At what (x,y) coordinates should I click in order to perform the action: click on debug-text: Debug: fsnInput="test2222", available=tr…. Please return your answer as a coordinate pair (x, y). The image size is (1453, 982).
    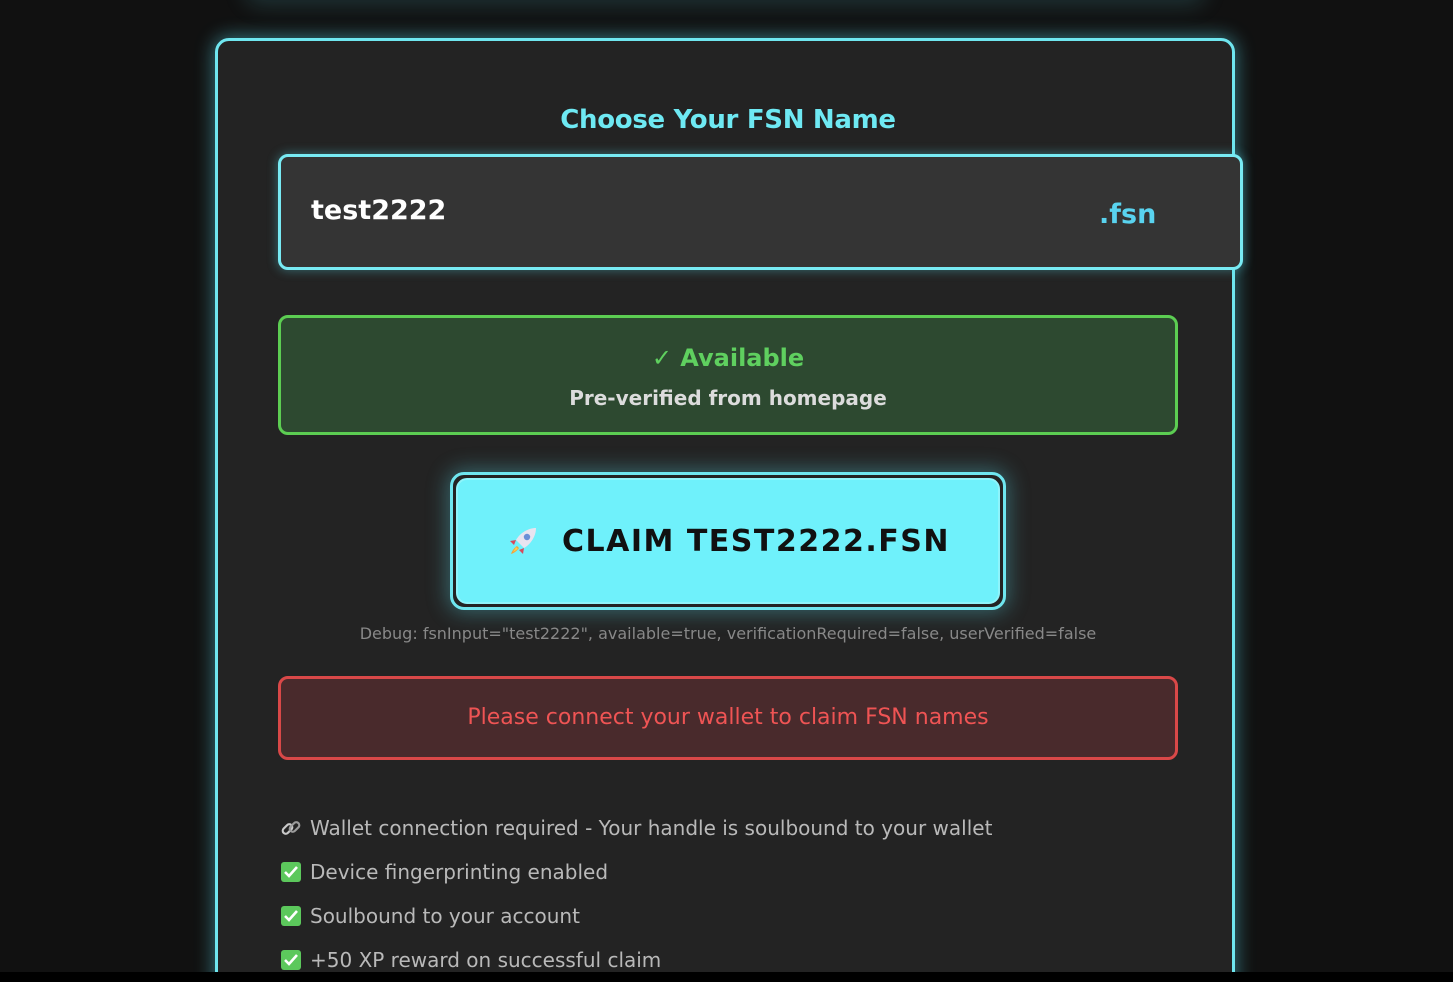
    Looking at the image, I should click on (728, 633).